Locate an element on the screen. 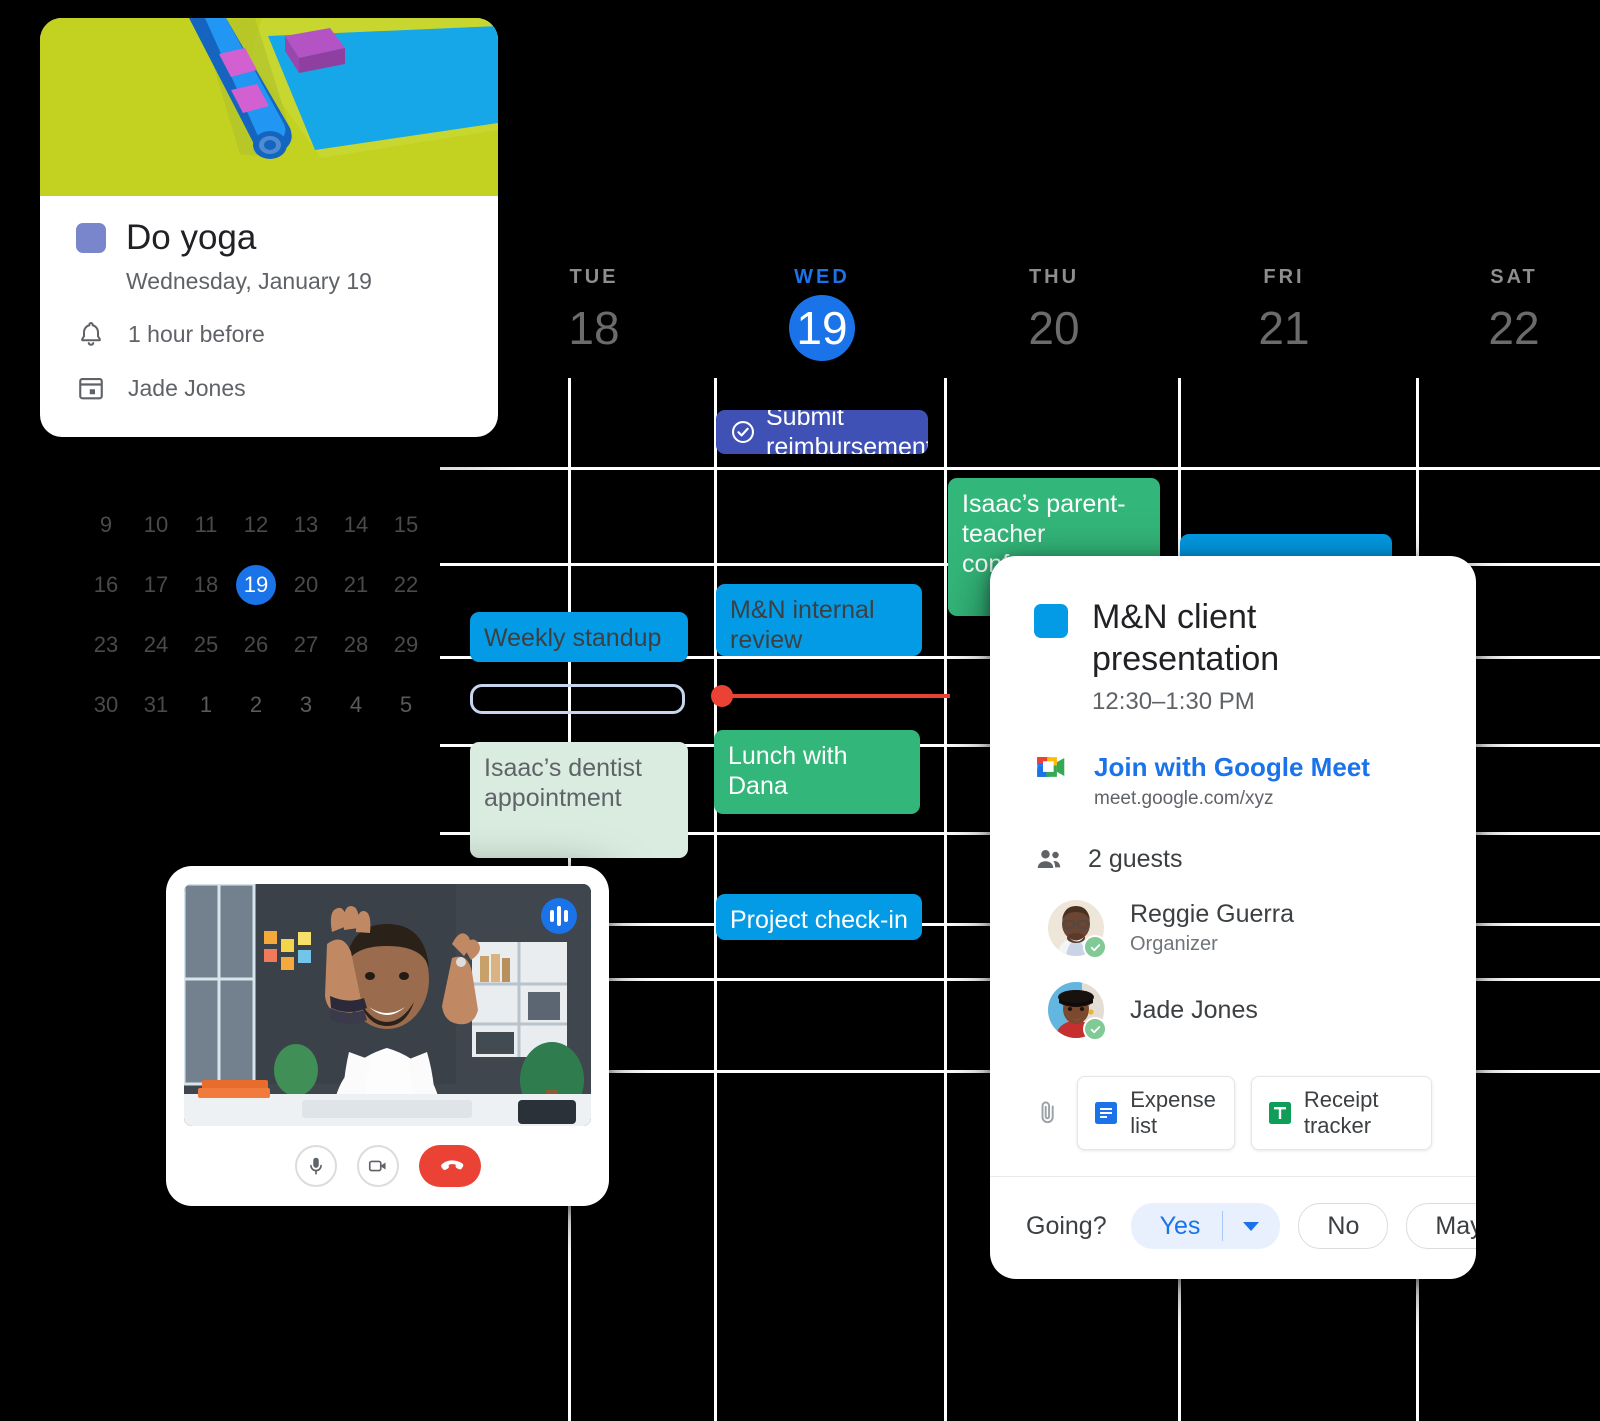 This screenshot has height=1421, width=1600. mini-cal-day: 1 is located at coordinates (206, 705).